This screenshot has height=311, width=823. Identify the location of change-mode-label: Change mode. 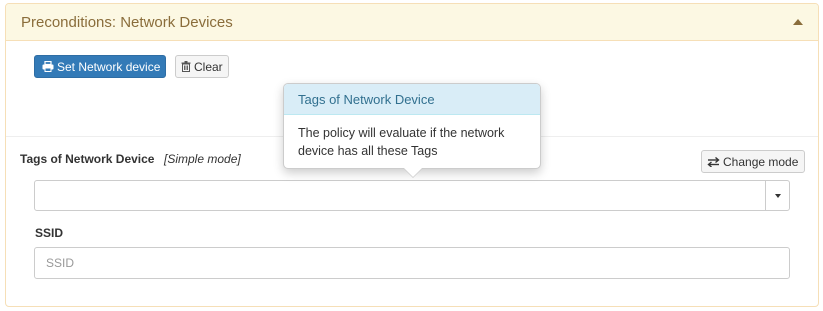
(761, 161).